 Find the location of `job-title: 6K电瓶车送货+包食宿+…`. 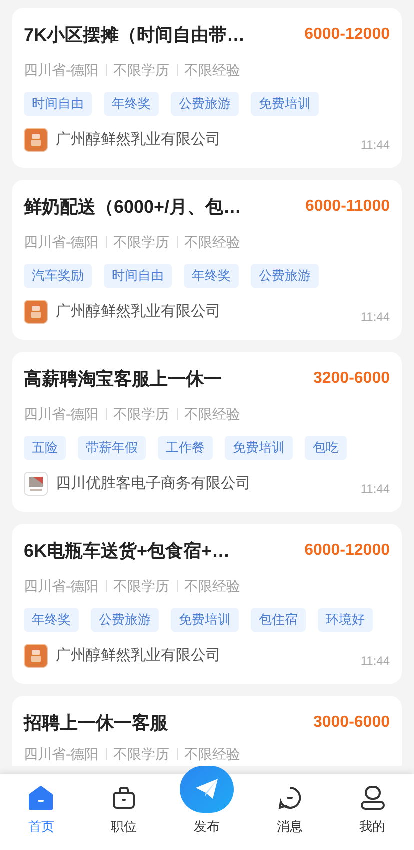

job-title: 6K电瓶车送货+包食宿+… is located at coordinates (127, 551).